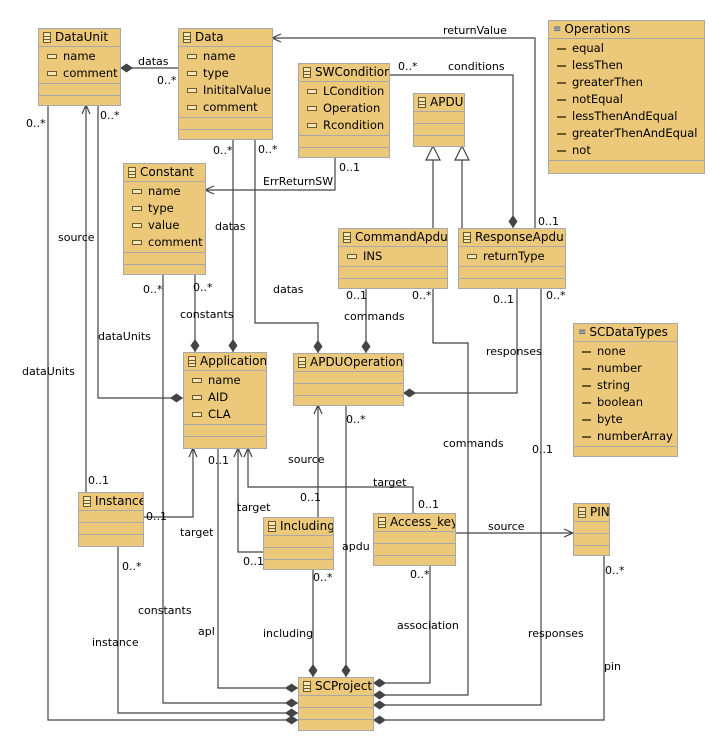  What do you see at coordinates (336, 704) in the screenshot?
I see `class-scproject: SCProject` at bounding box center [336, 704].